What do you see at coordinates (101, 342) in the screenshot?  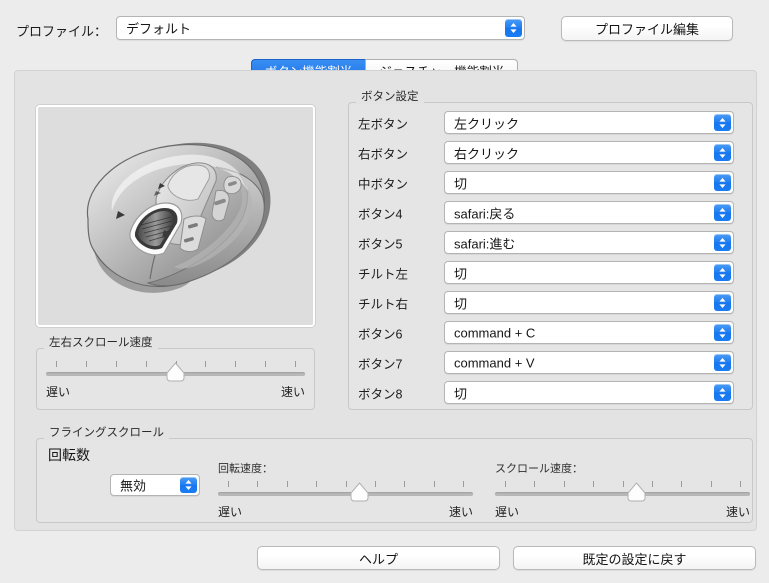 I see `horizontal-scroll-group-title: 左右スクロール速度` at bounding box center [101, 342].